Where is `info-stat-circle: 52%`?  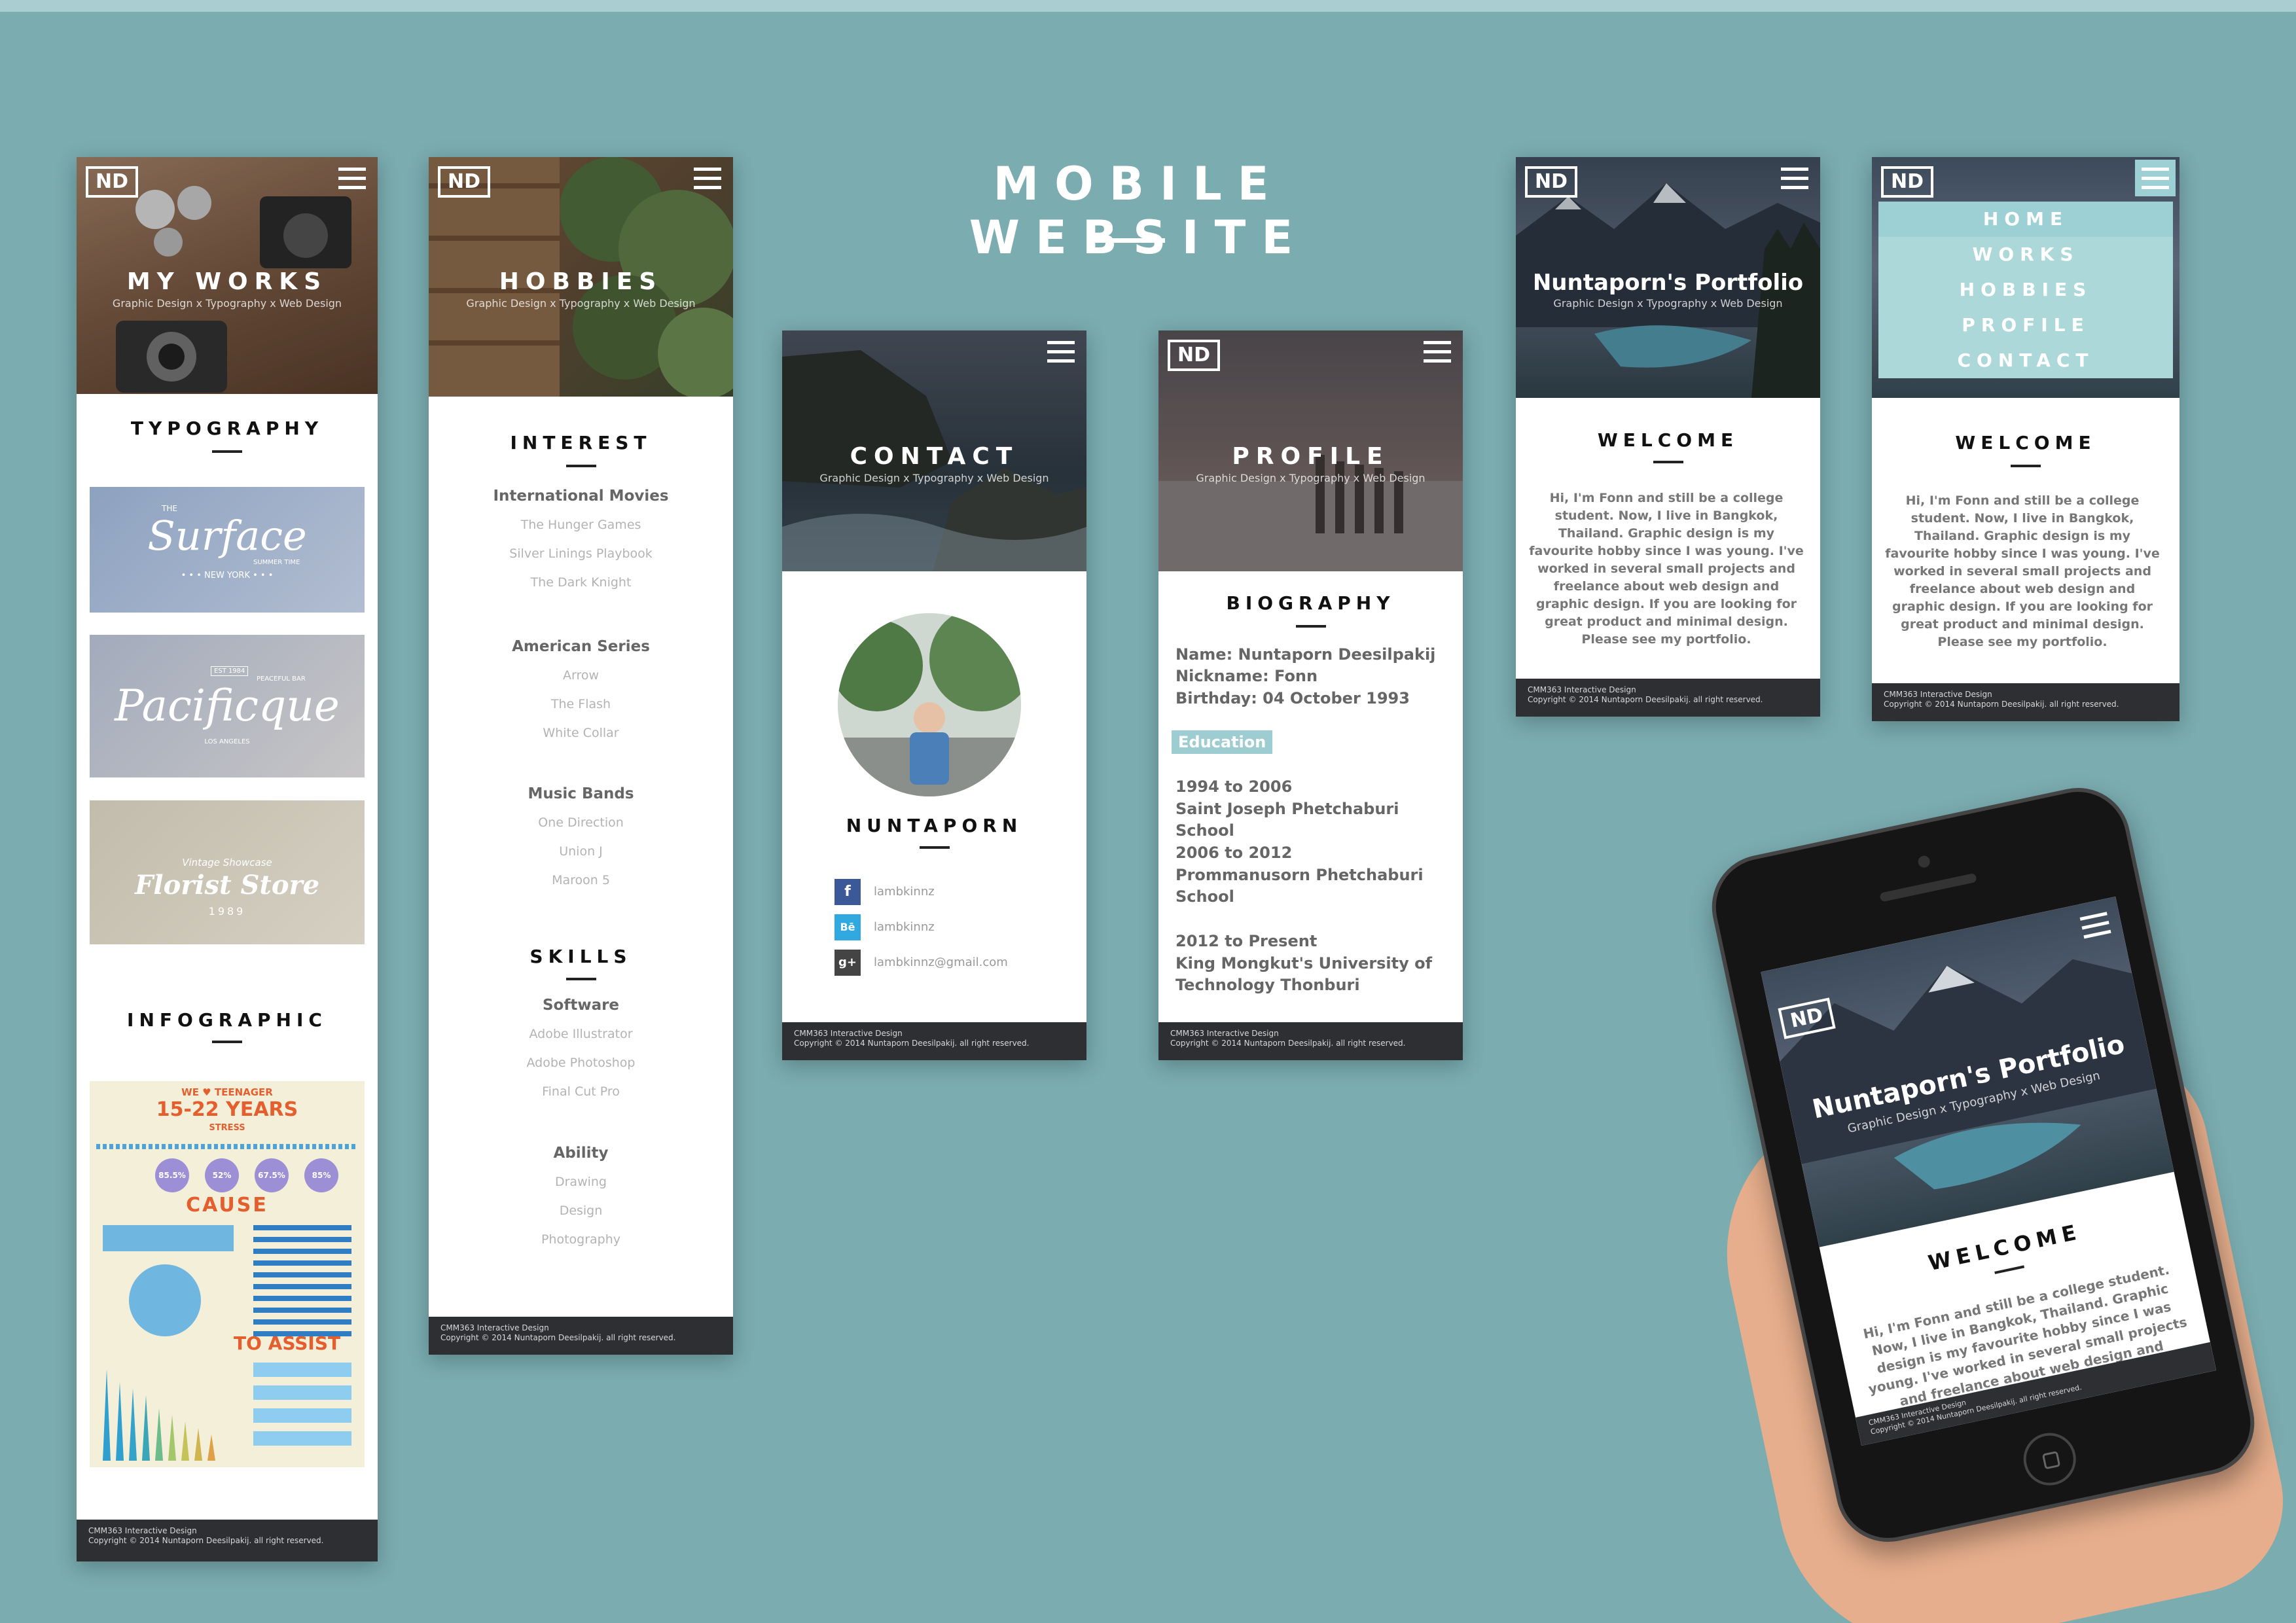 info-stat-circle: 52% is located at coordinates (222, 1175).